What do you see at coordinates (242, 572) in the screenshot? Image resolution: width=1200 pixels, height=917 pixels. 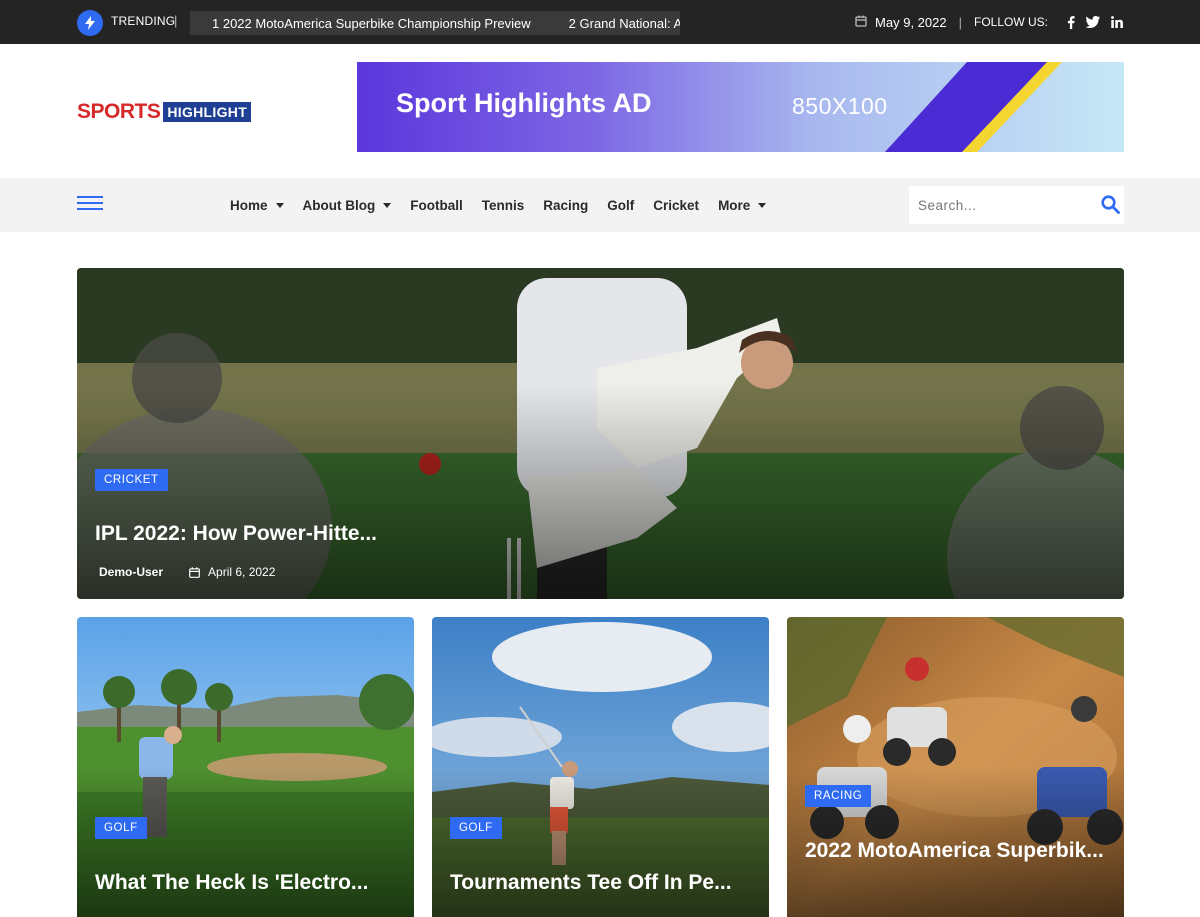 I see `post-date: April 6, 2022` at bounding box center [242, 572].